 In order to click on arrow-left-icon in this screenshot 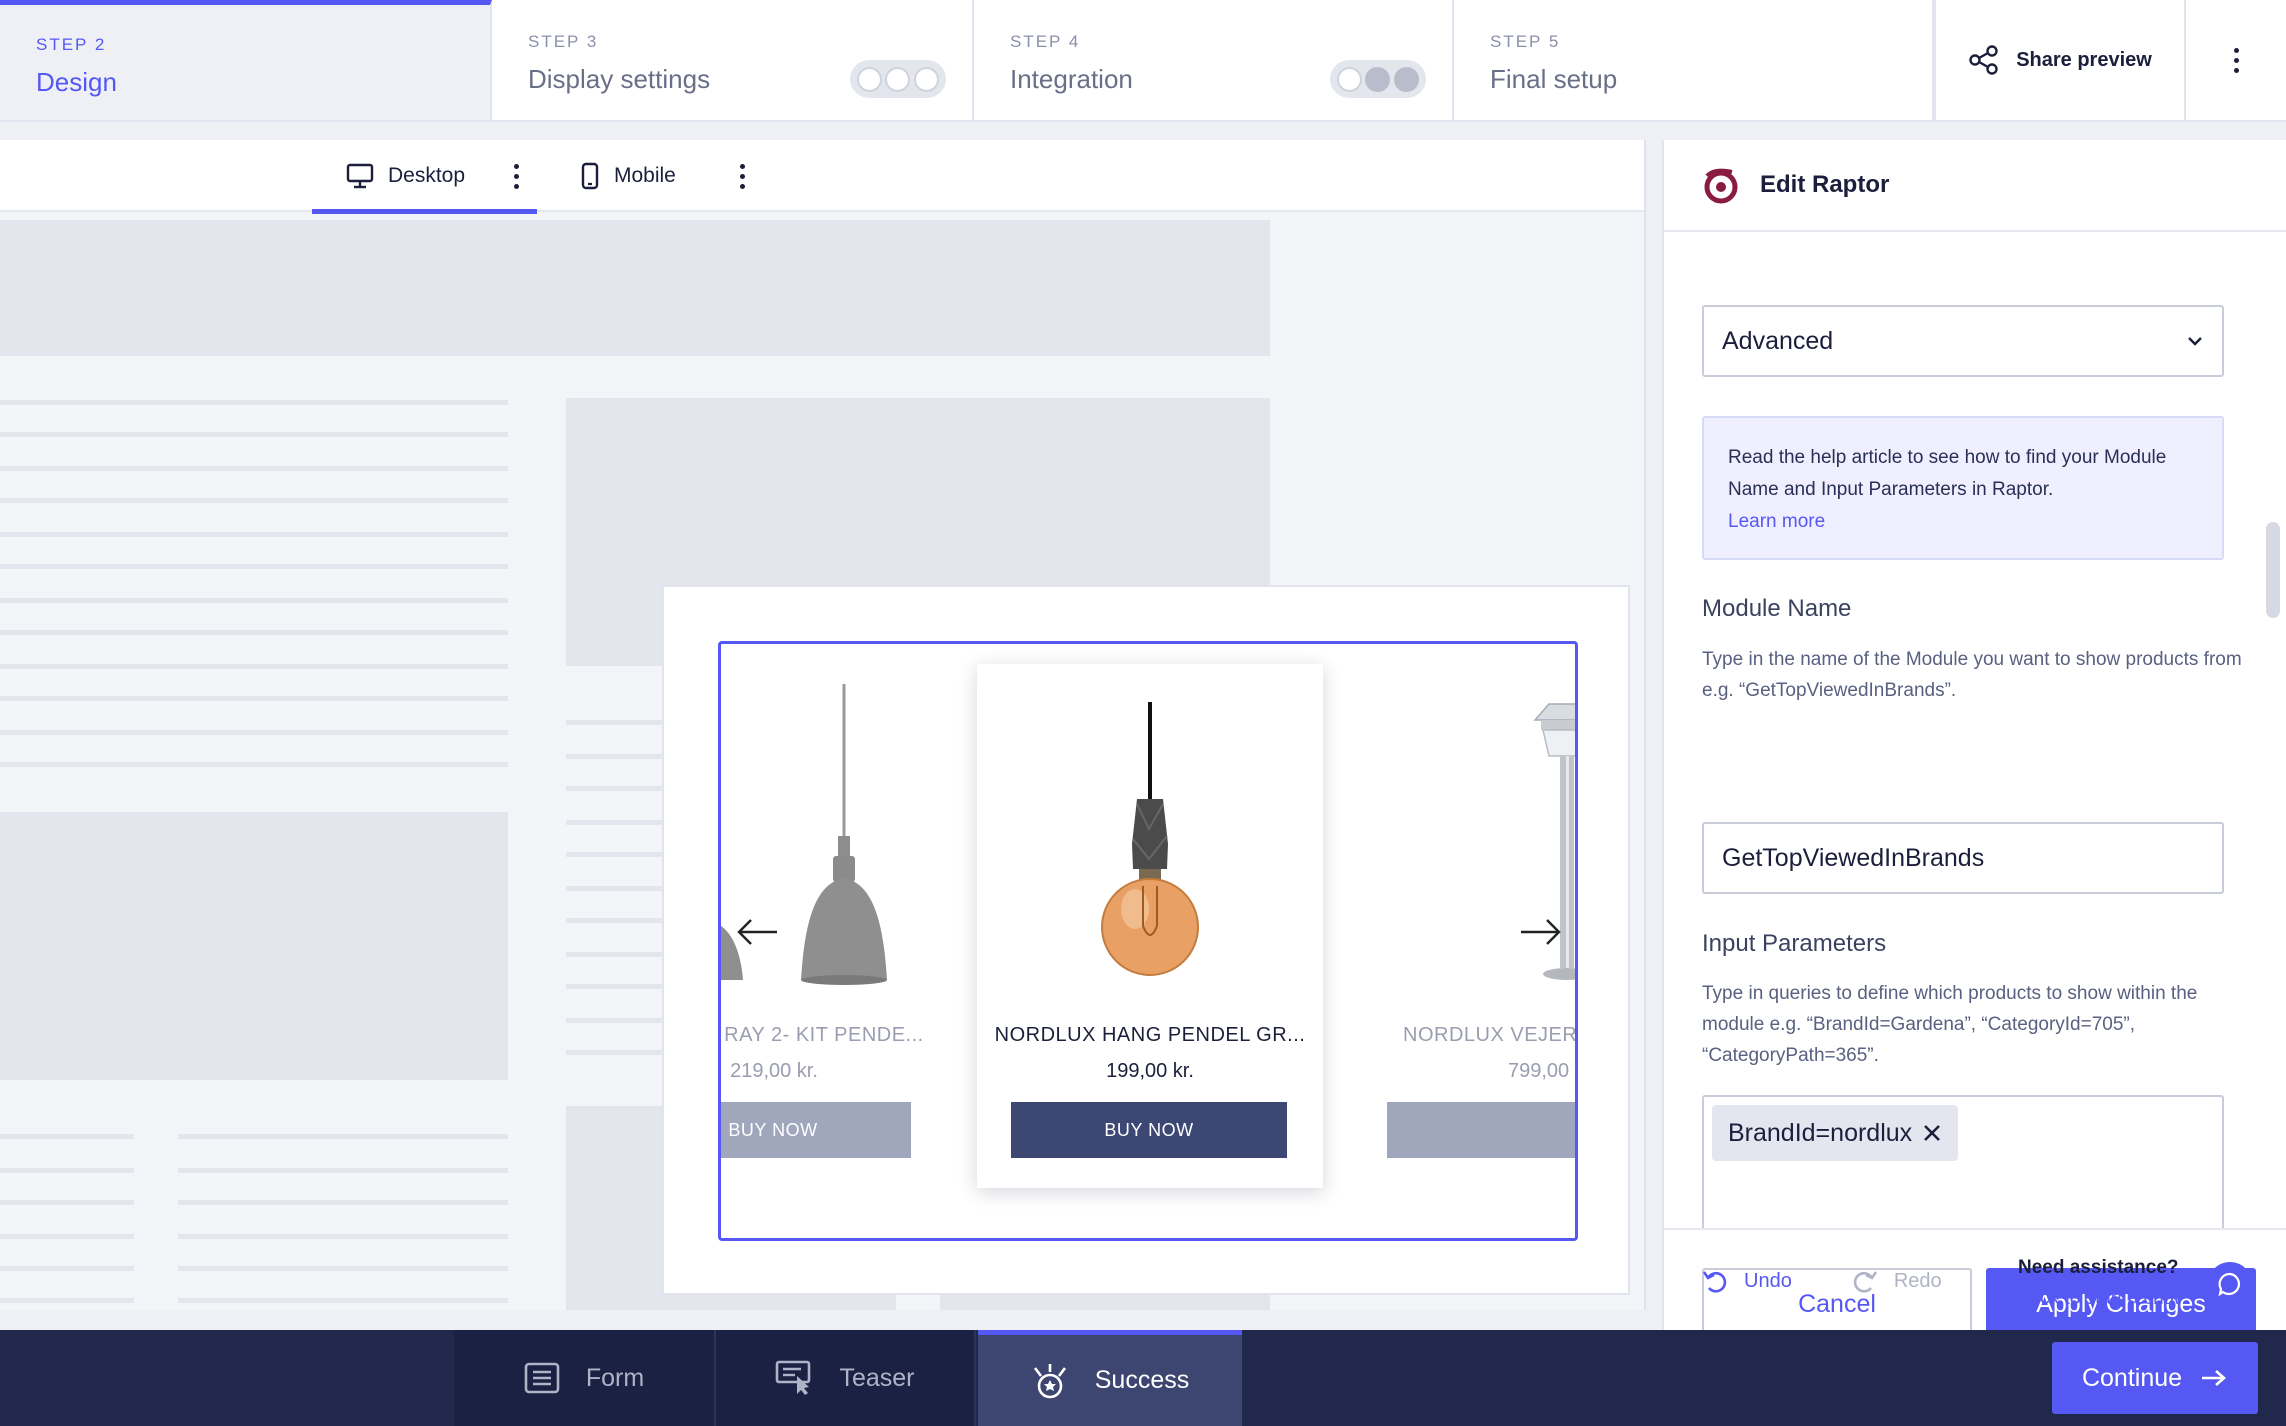, I will do `click(758, 932)`.